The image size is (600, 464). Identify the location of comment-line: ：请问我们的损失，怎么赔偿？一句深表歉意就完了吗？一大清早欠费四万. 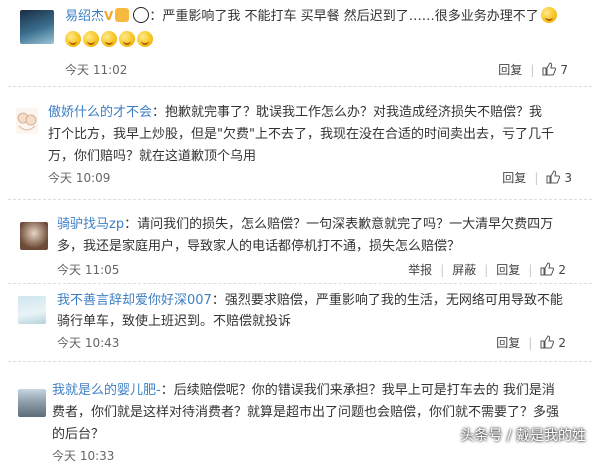
(339, 224).